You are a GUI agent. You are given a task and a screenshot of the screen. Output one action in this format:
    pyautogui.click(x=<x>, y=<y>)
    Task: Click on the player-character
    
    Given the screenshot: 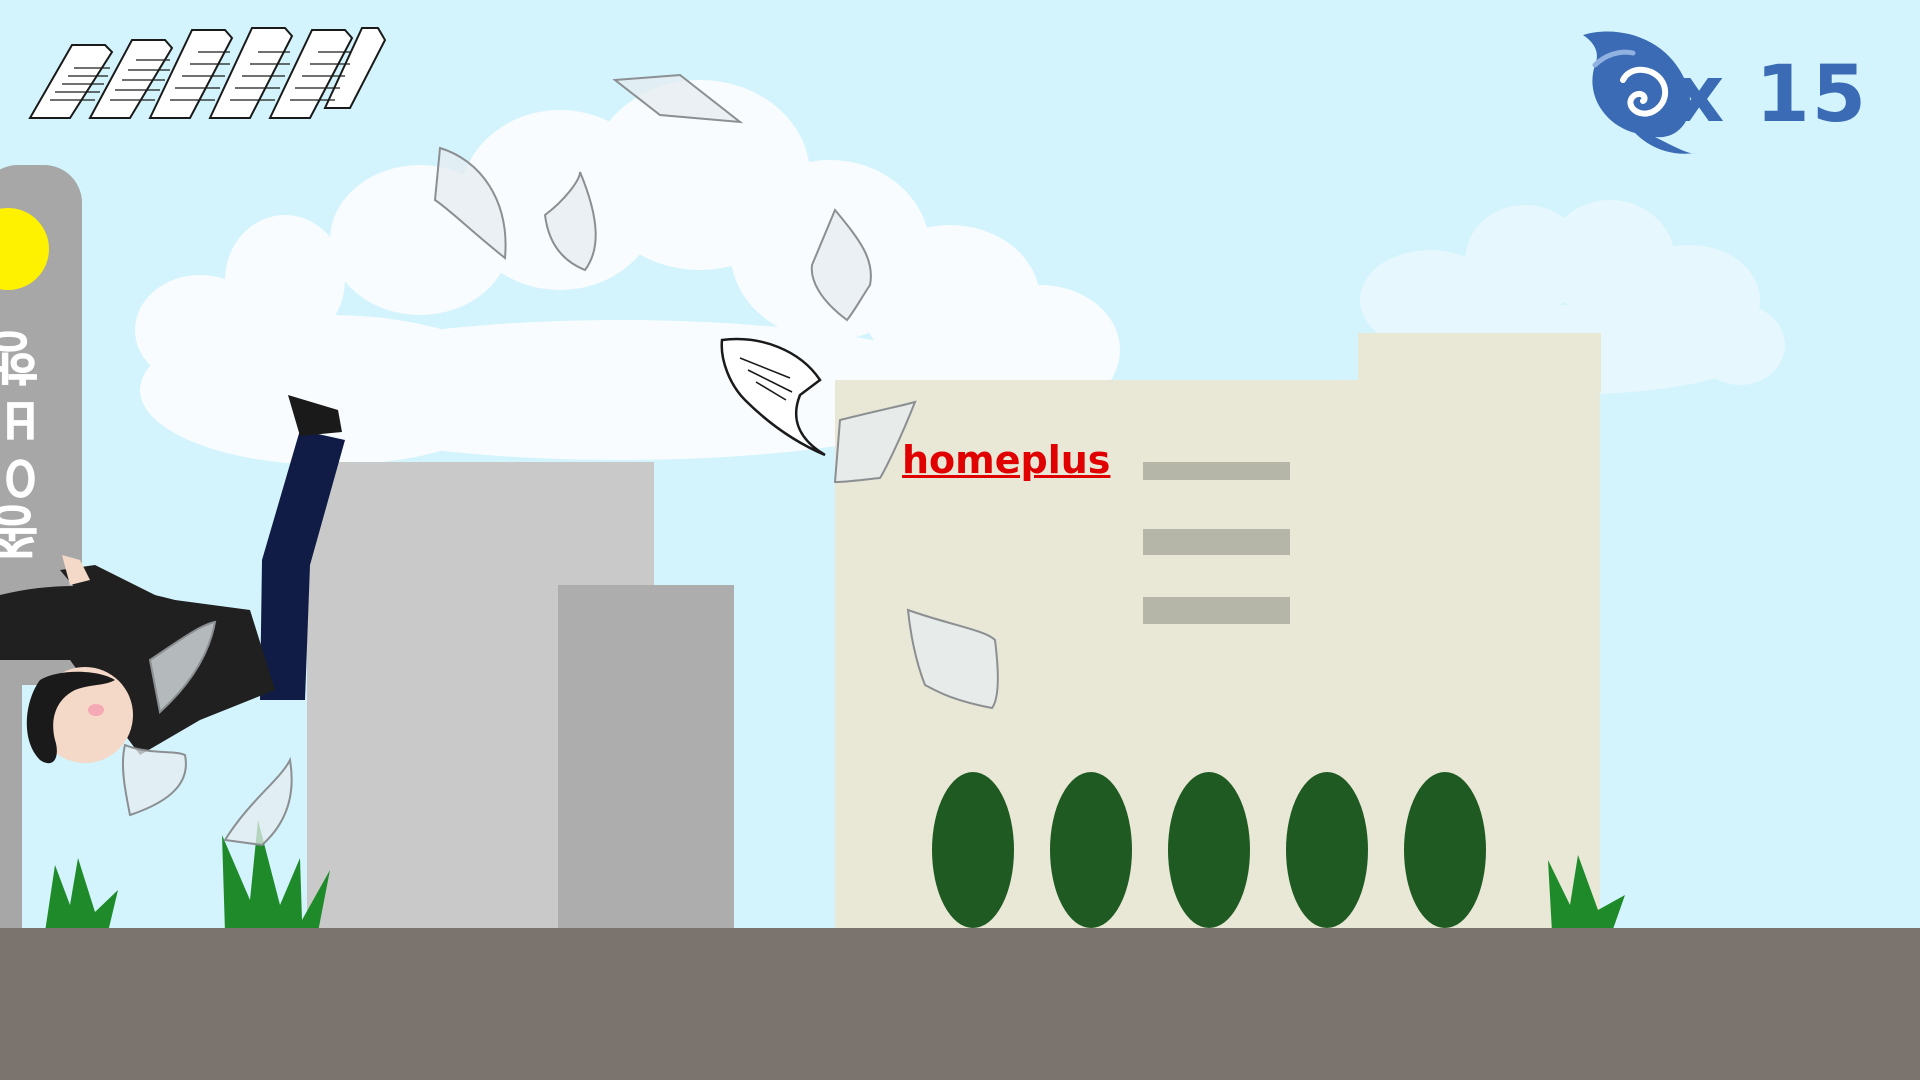 What is the action you would take?
    pyautogui.click(x=172, y=579)
    